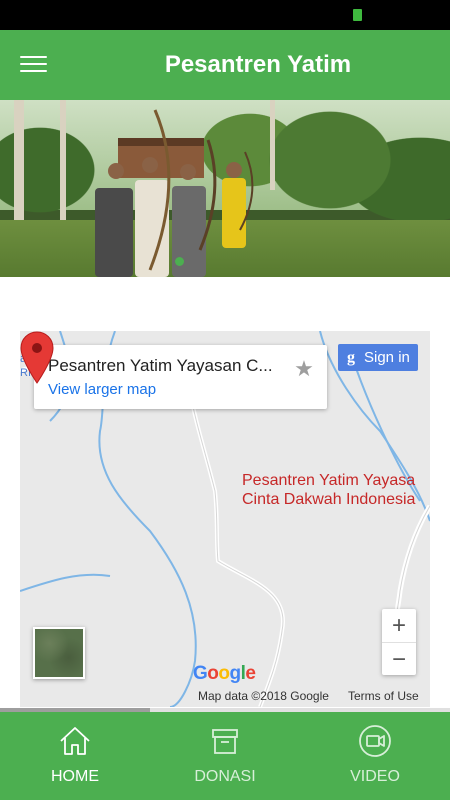  What do you see at coordinates (383, 696) in the screenshot?
I see `terms-of-use-link: Terms of Use` at bounding box center [383, 696].